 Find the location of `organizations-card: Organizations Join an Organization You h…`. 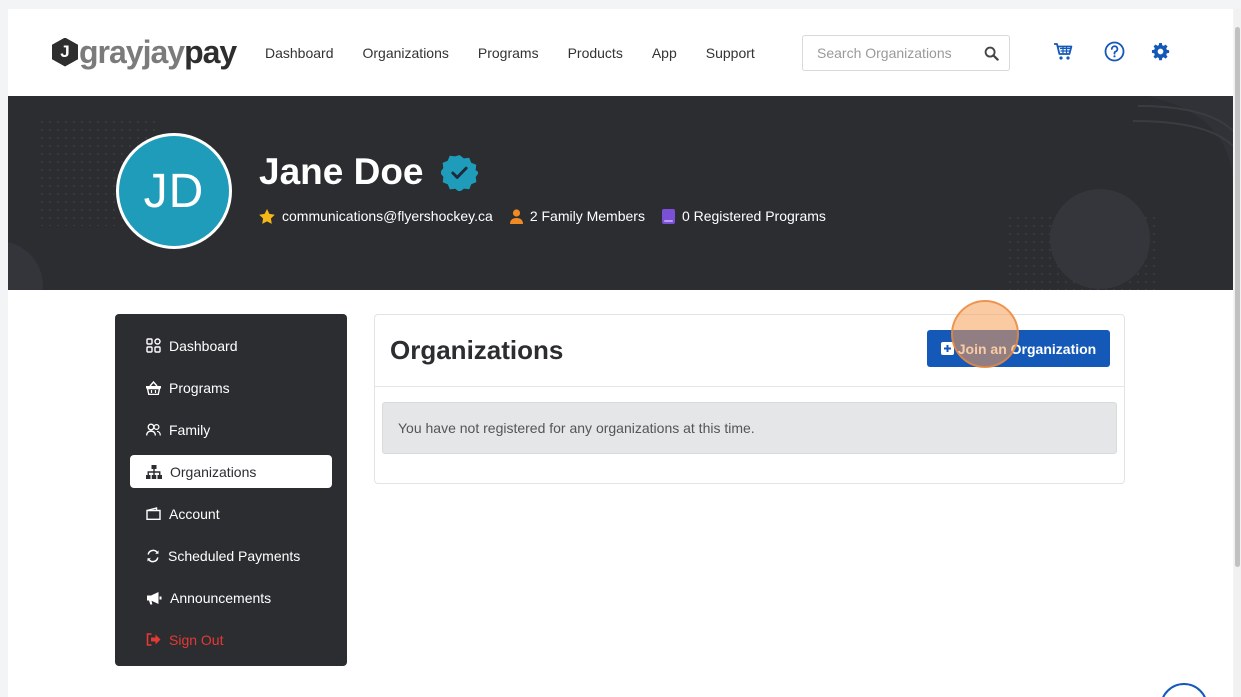

organizations-card: Organizations Join an Organization You h… is located at coordinates (749, 399).